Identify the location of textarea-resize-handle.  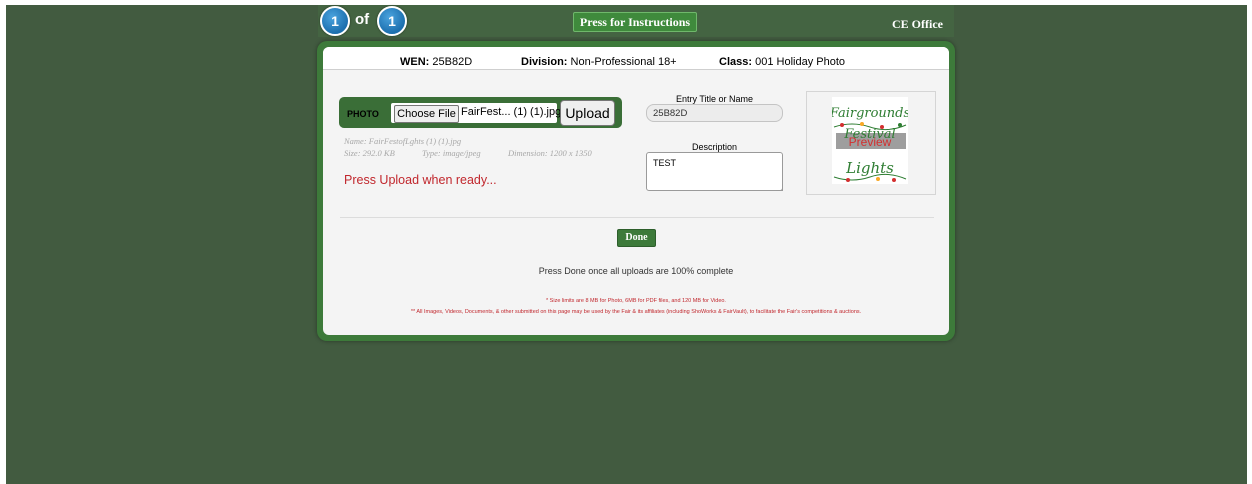
(779, 187).